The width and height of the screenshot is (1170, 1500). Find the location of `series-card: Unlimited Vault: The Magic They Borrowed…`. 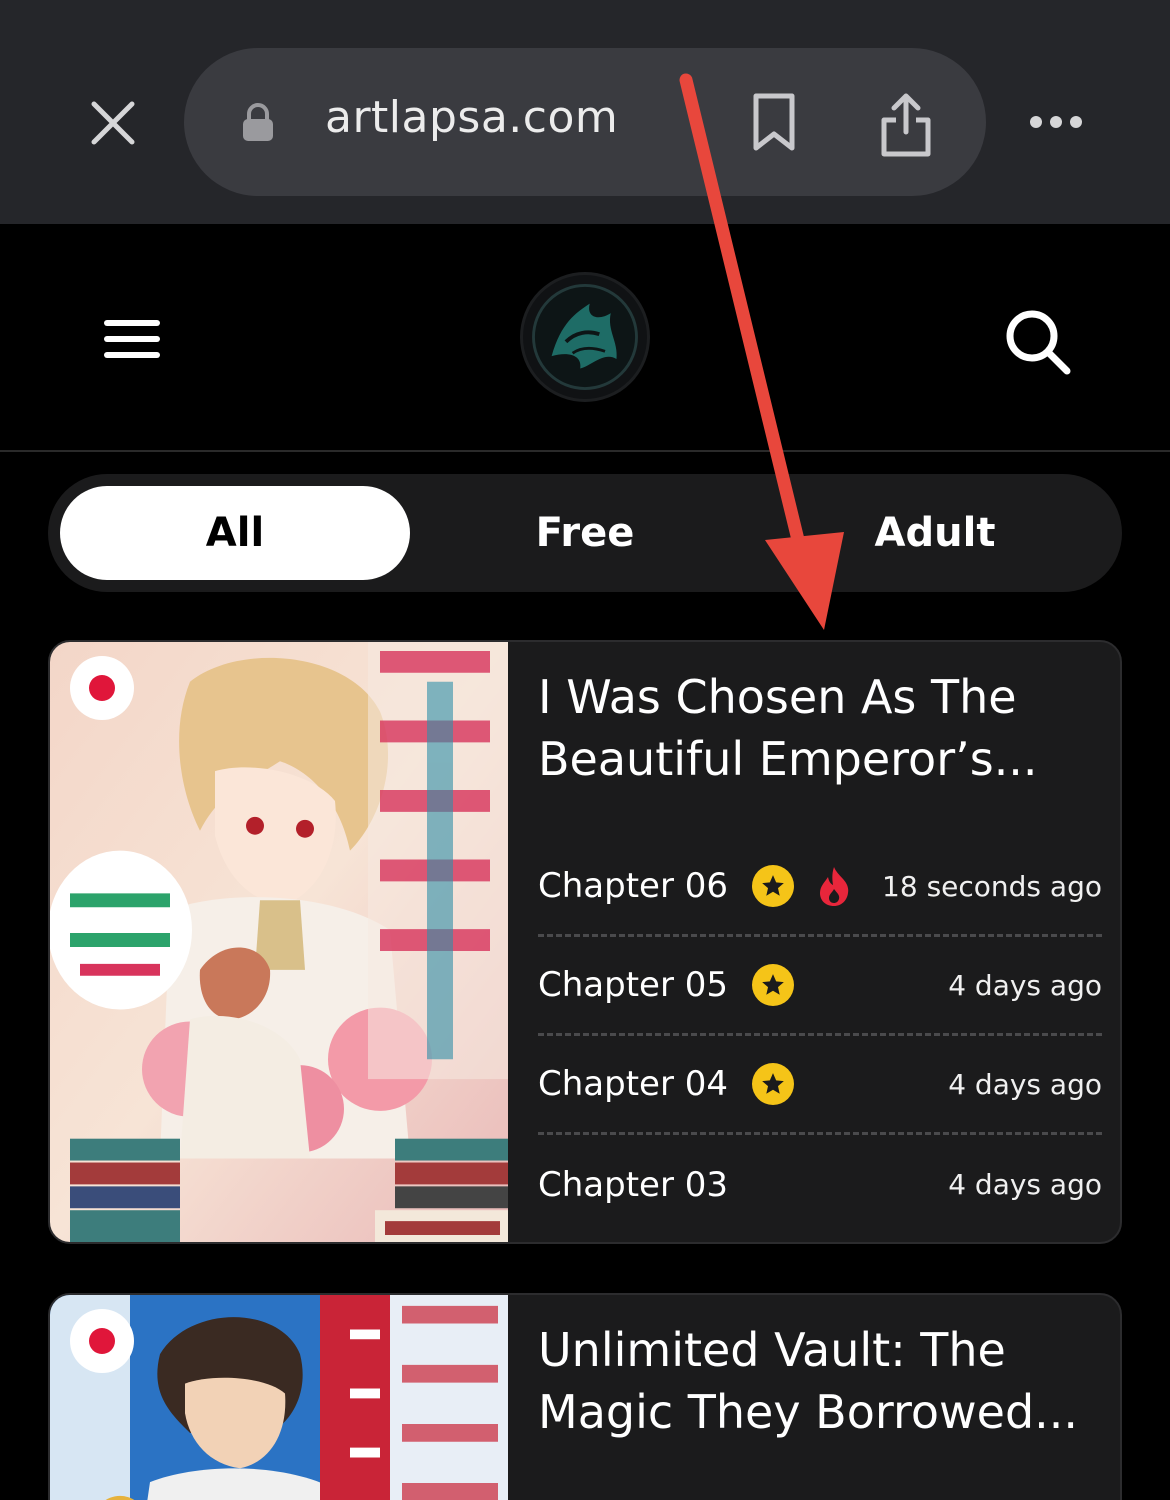

series-card: Unlimited Vault: The Magic They Borrowed… is located at coordinates (585, 1396).